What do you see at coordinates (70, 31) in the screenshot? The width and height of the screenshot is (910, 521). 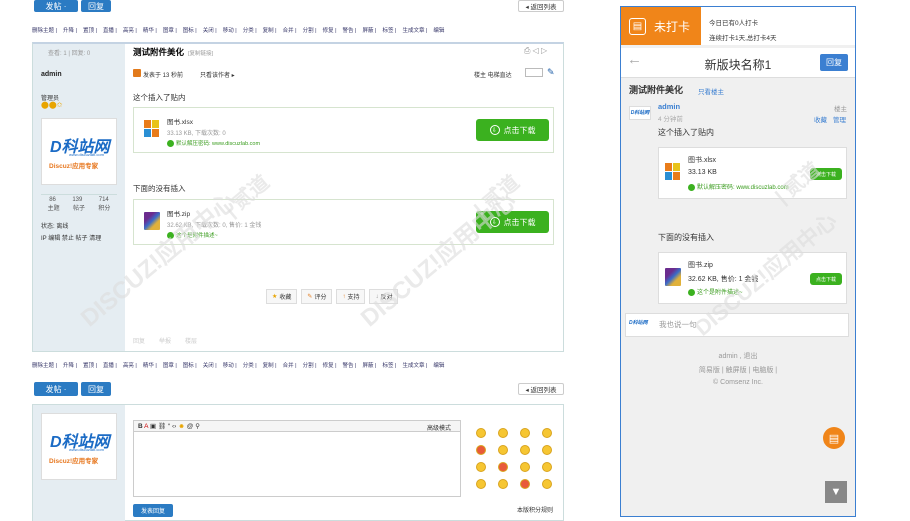 I see `mod-action-link: 升降 |` at bounding box center [70, 31].